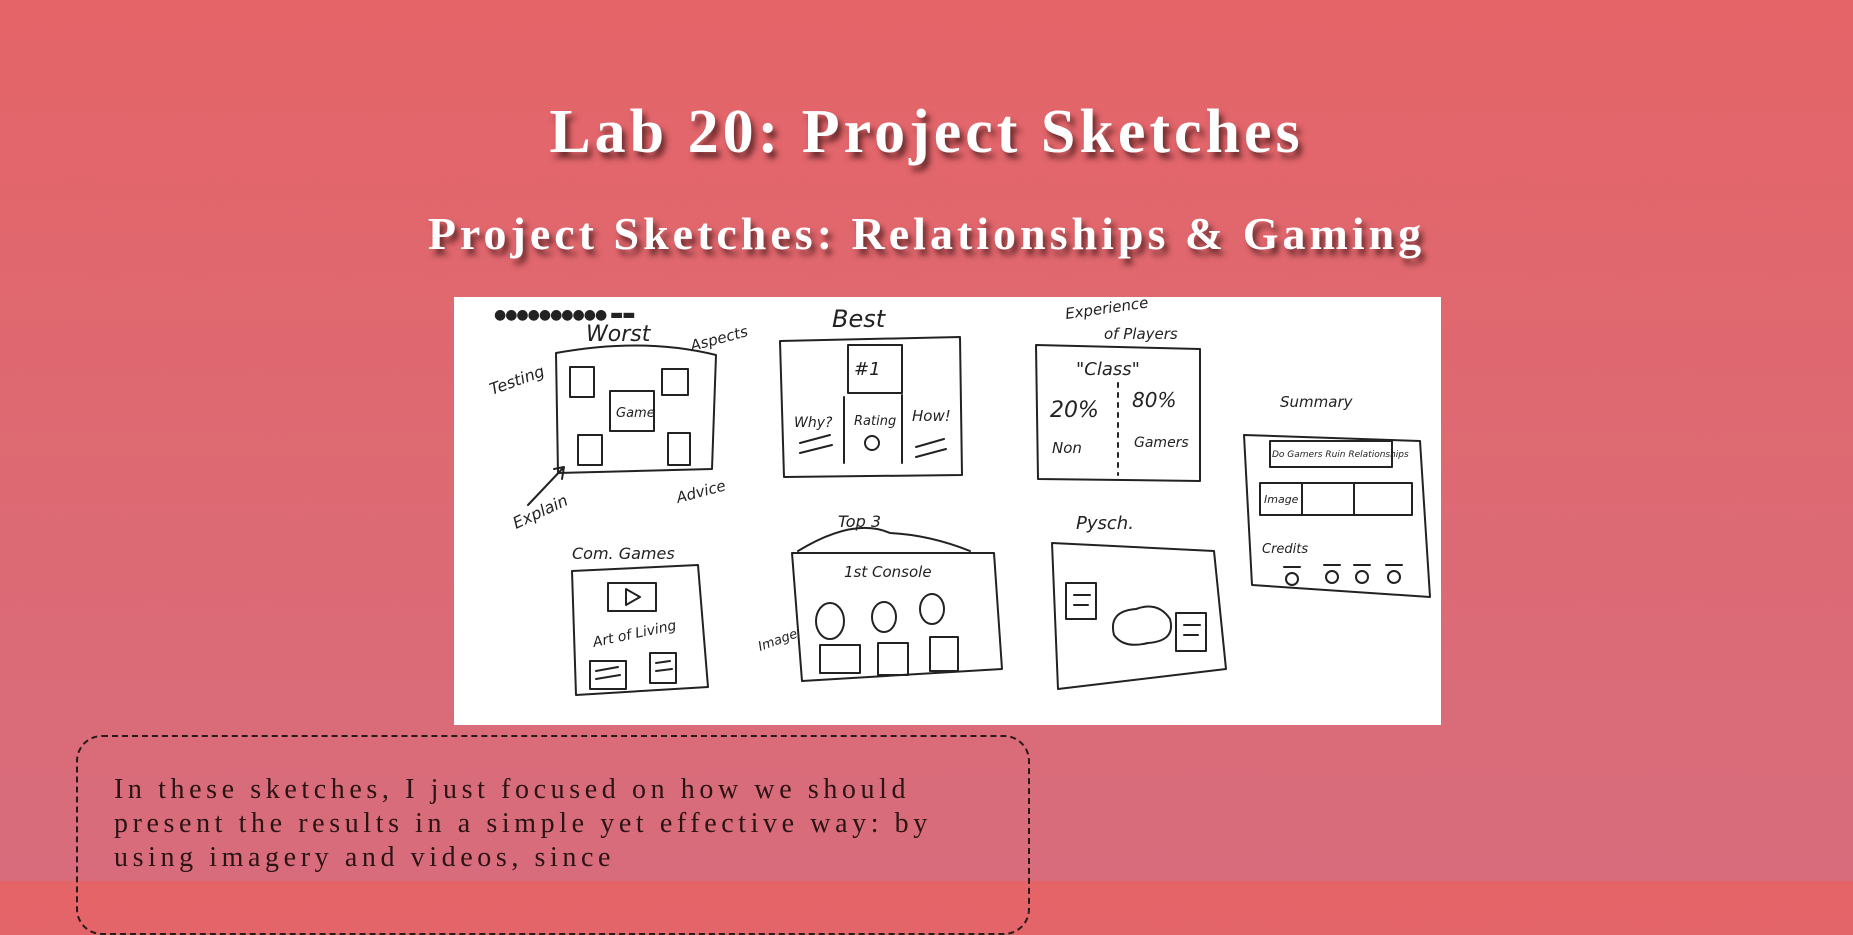 This screenshot has width=1853, height=935. What do you see at coordinates (813, 423) in the screenshot?
I see `svg-text: Why?` at bounding box center [813, 423].